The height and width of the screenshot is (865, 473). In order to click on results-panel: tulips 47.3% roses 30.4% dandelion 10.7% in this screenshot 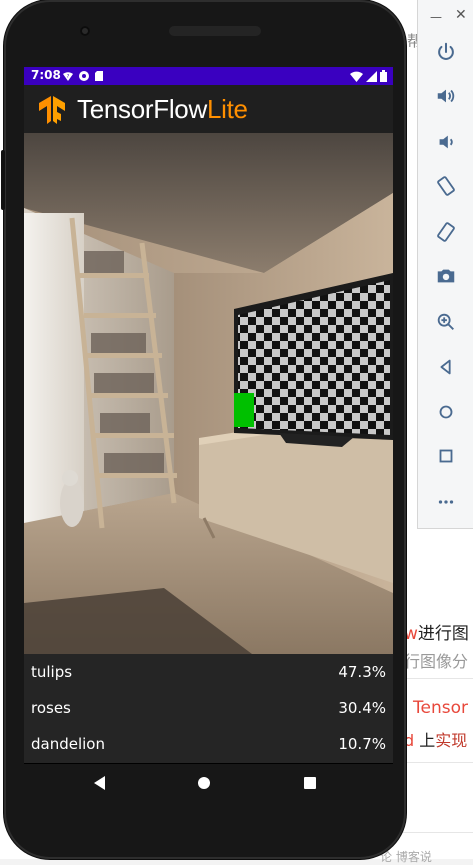, I will do `click(208, 708)`.